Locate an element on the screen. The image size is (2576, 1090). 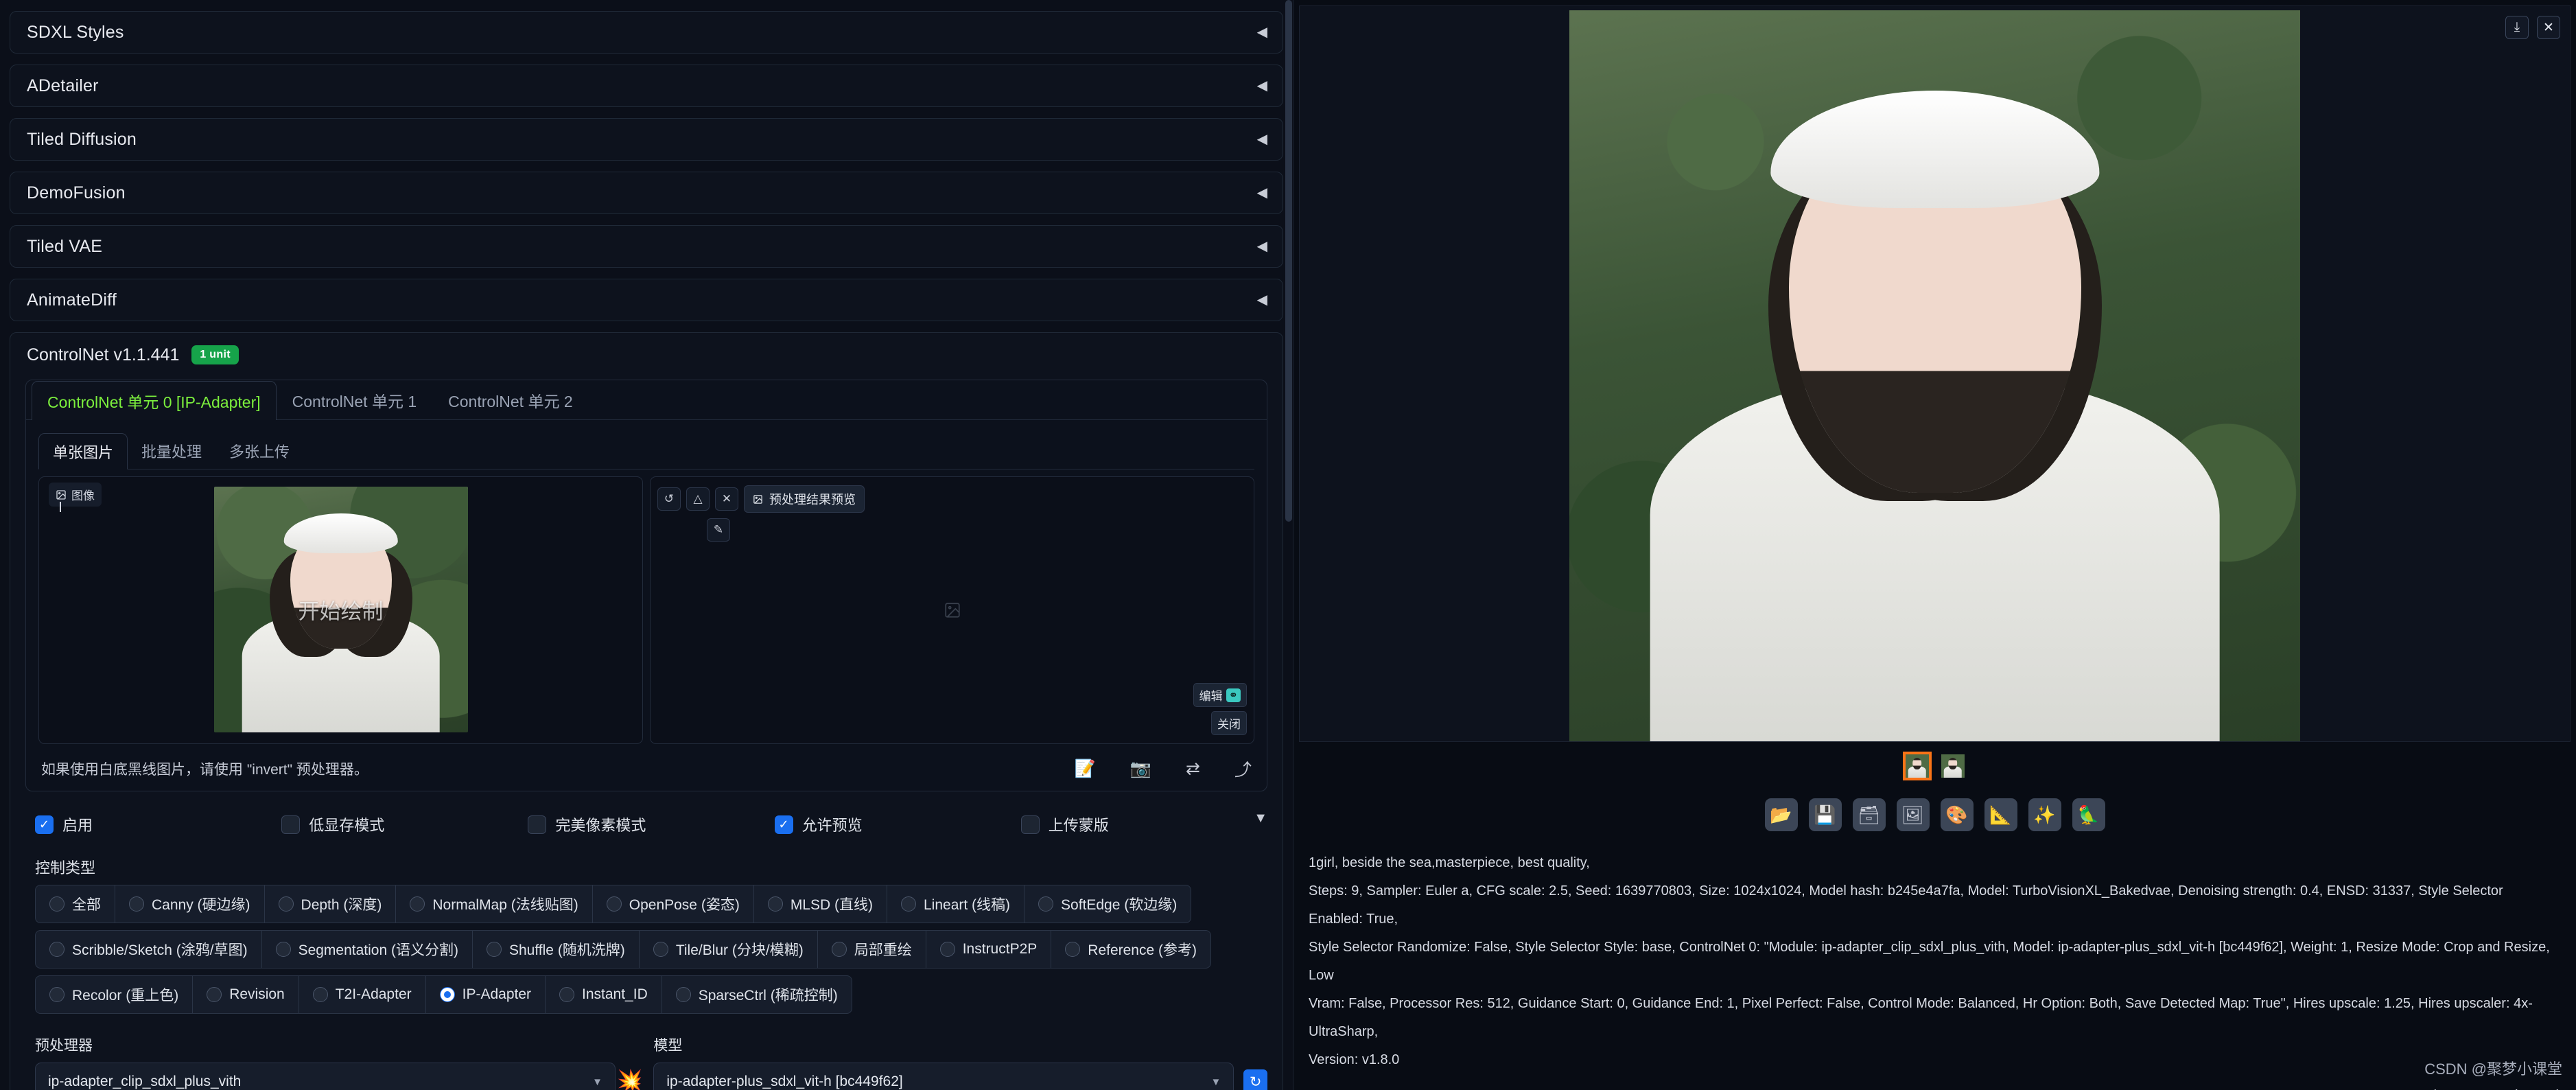
radio-normalmap: NormalMap (法线贴图) is located at coordinates (494, 904).